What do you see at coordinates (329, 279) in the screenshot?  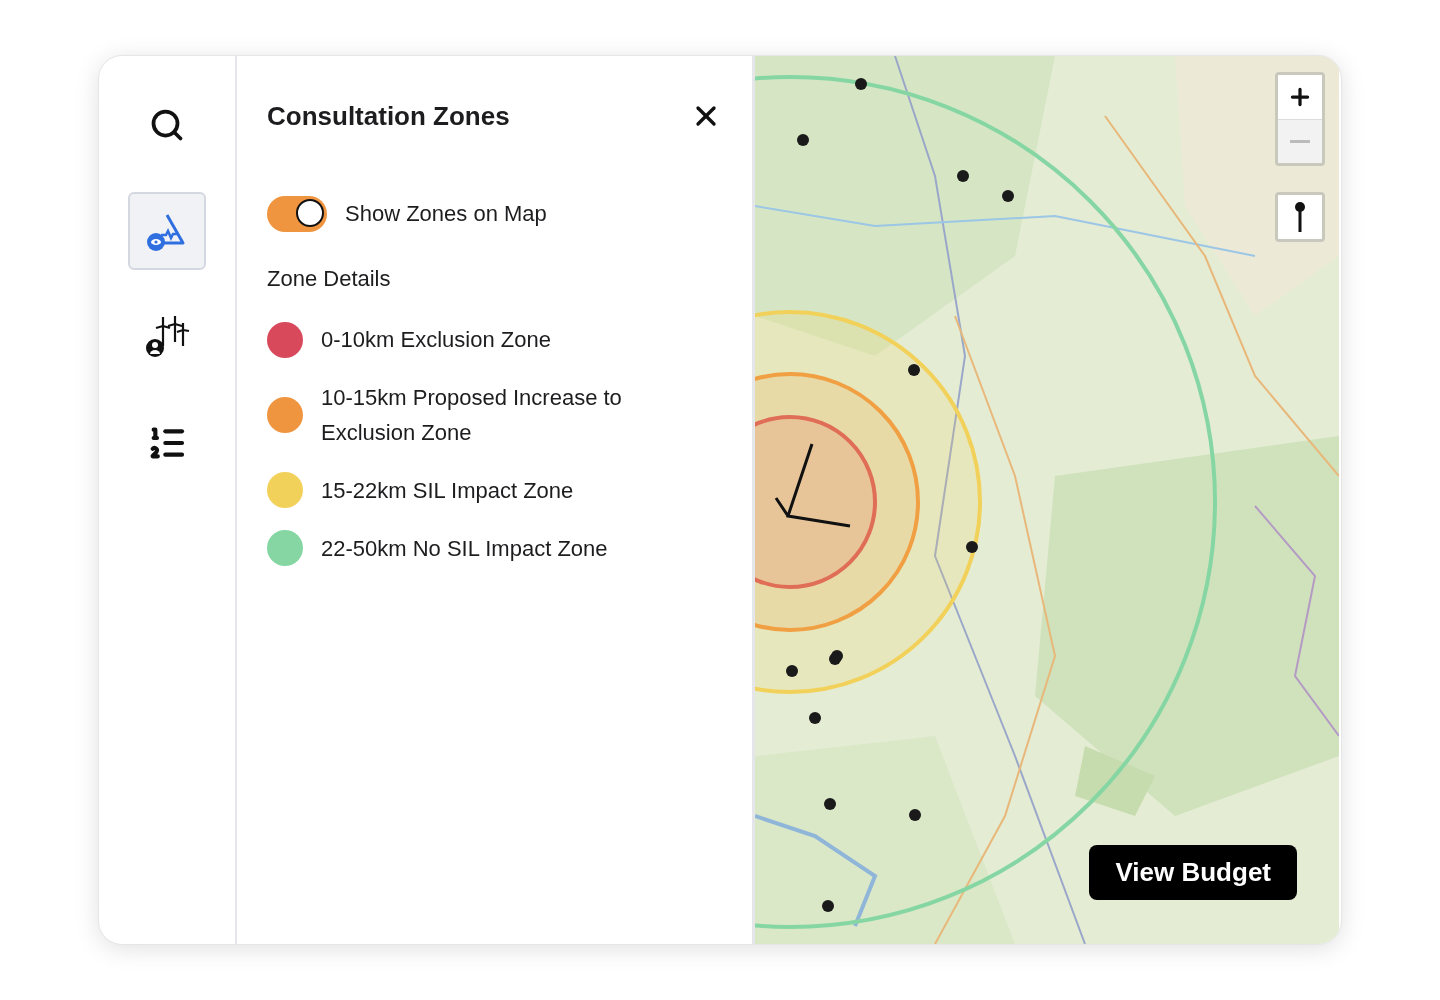 I see `section-title: Zone Details` at bounding box center [329, 279].